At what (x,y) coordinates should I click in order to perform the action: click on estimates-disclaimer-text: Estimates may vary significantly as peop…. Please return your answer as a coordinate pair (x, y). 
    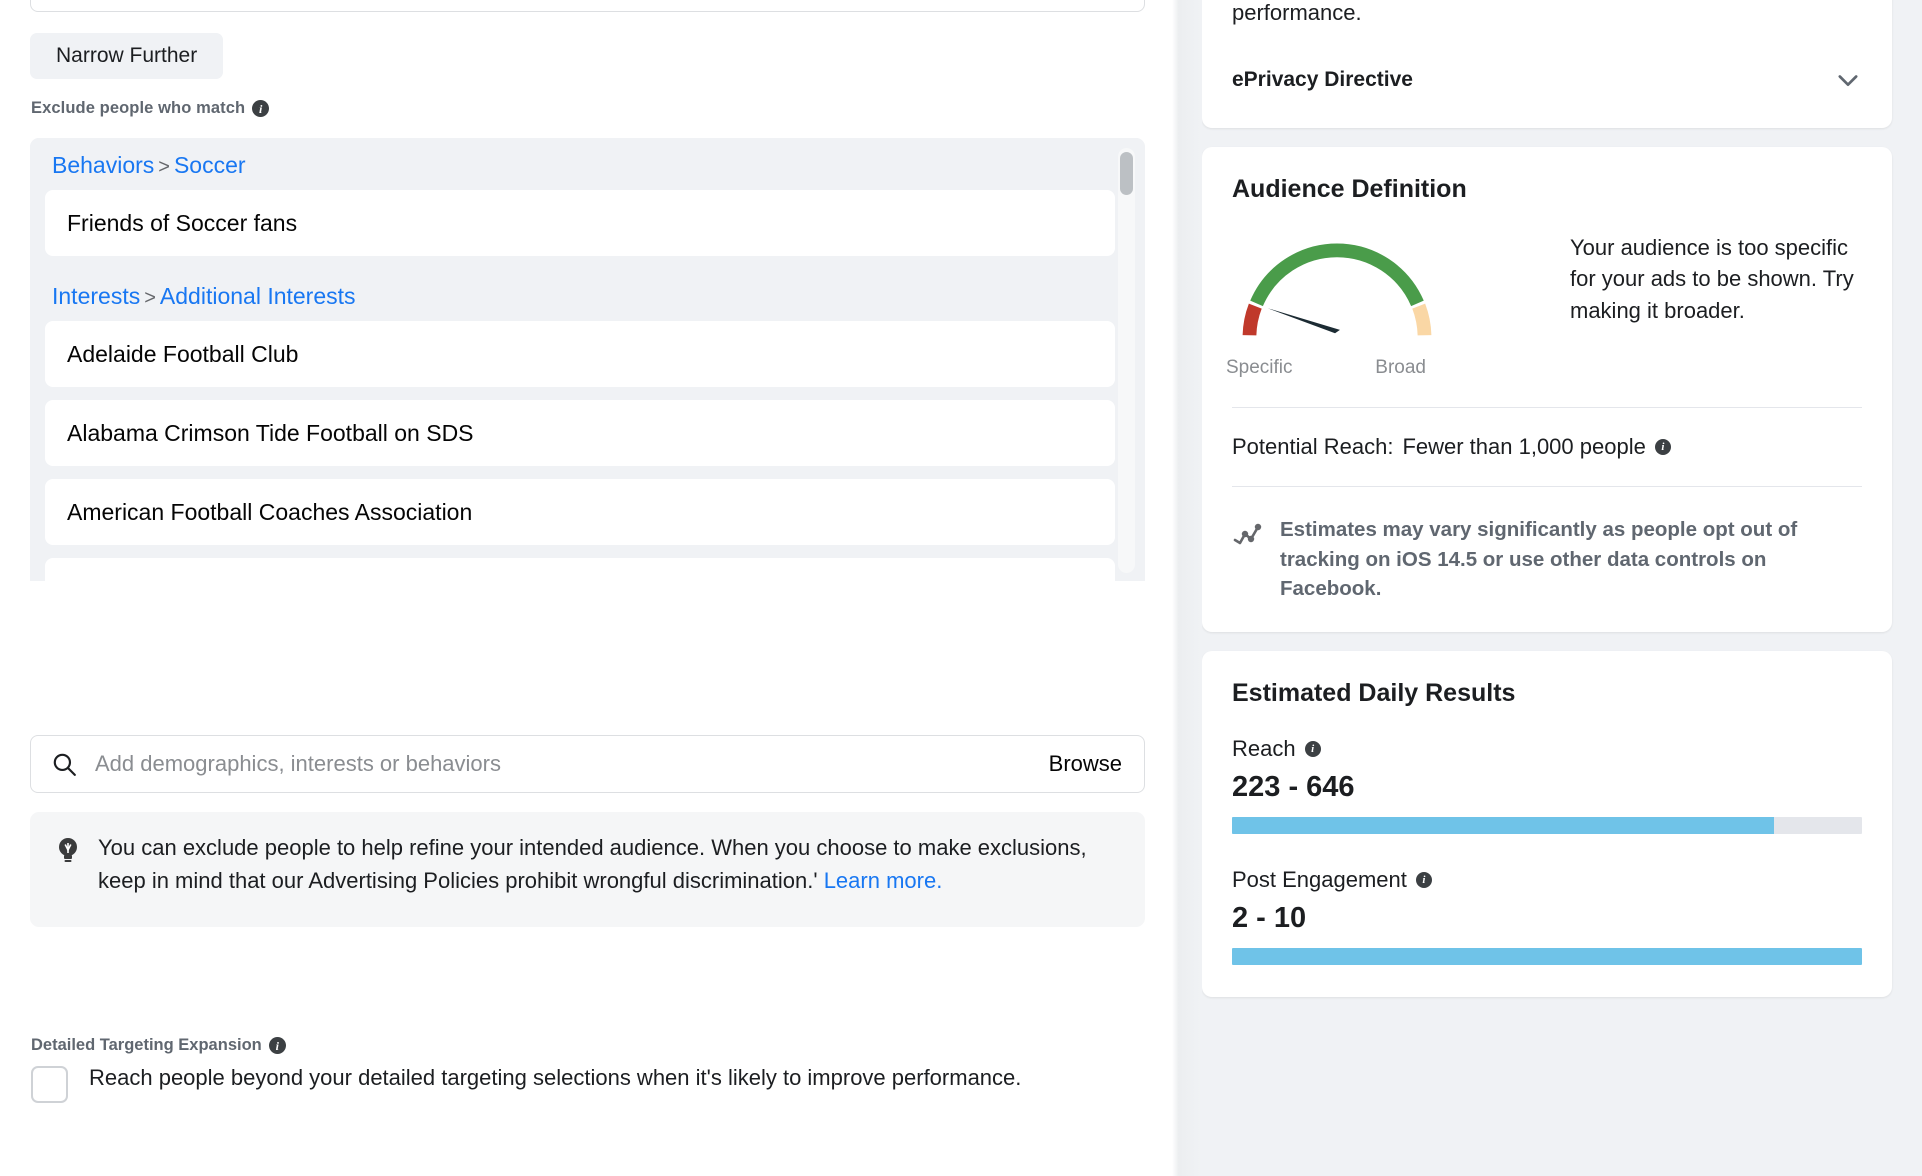
    Looking at the image, I should click on (1539, 559).